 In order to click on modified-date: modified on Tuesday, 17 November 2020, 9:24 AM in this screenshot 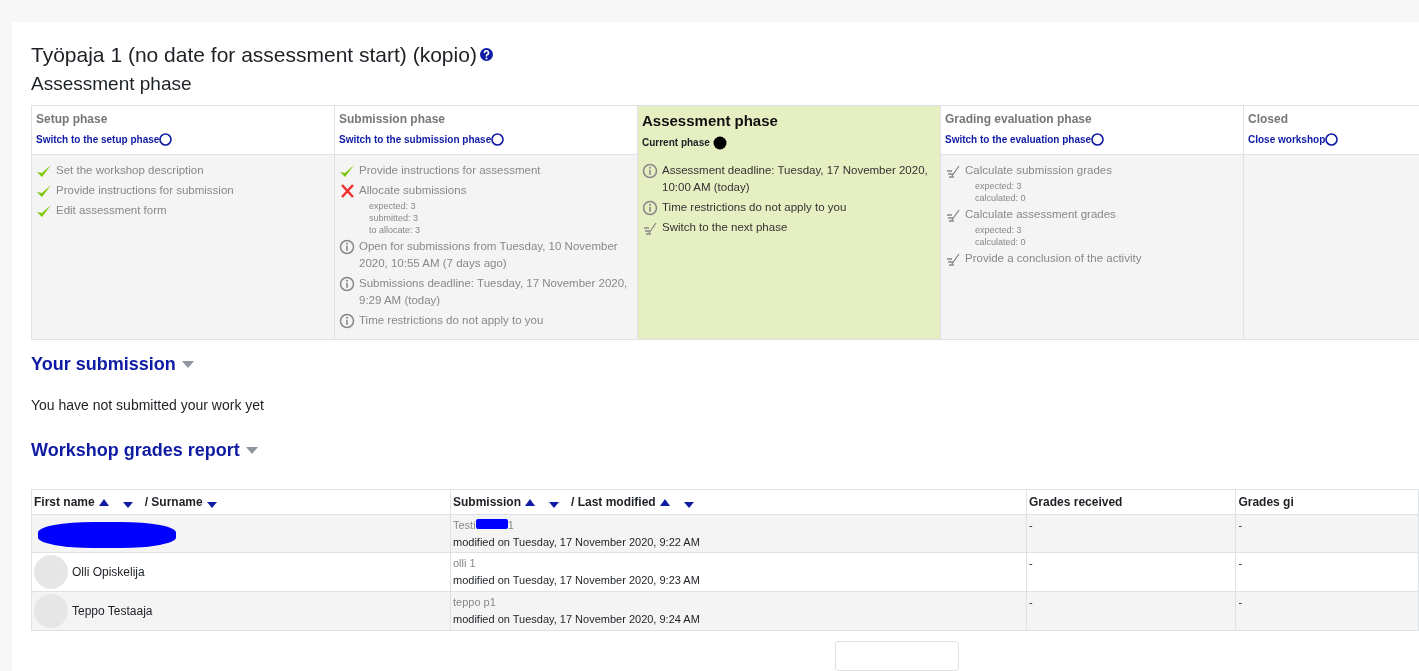, I will do `click(577, 619)`.